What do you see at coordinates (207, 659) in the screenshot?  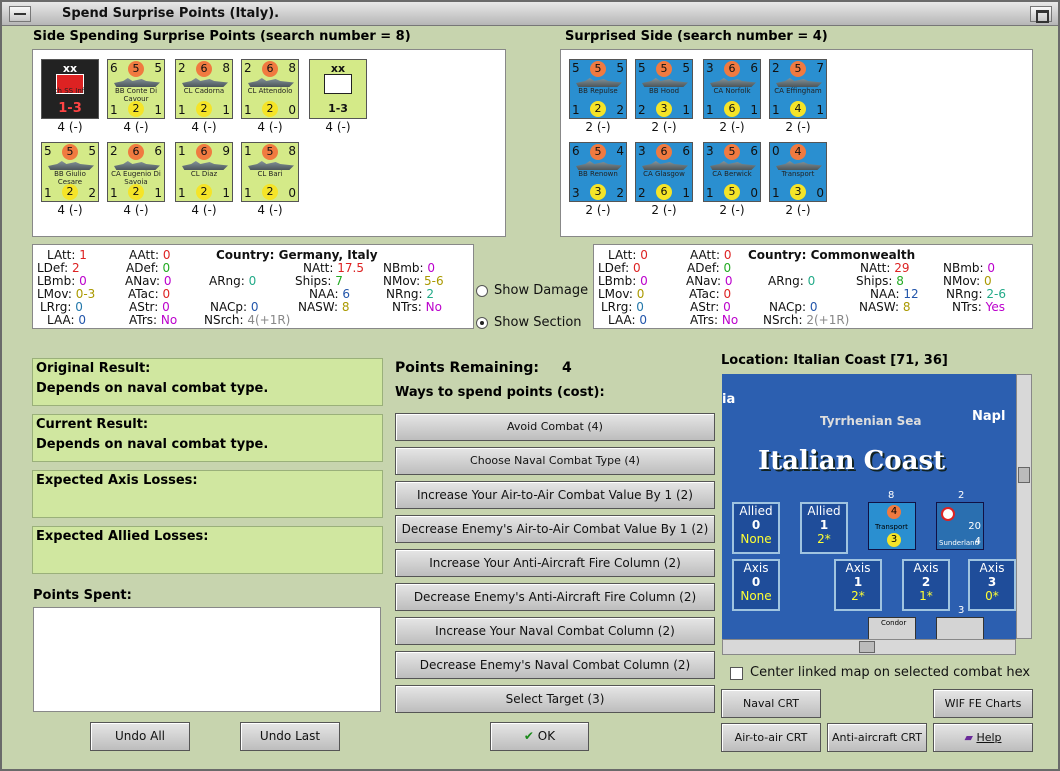 I see `points-spent-list` at bounding box center [207, 659].